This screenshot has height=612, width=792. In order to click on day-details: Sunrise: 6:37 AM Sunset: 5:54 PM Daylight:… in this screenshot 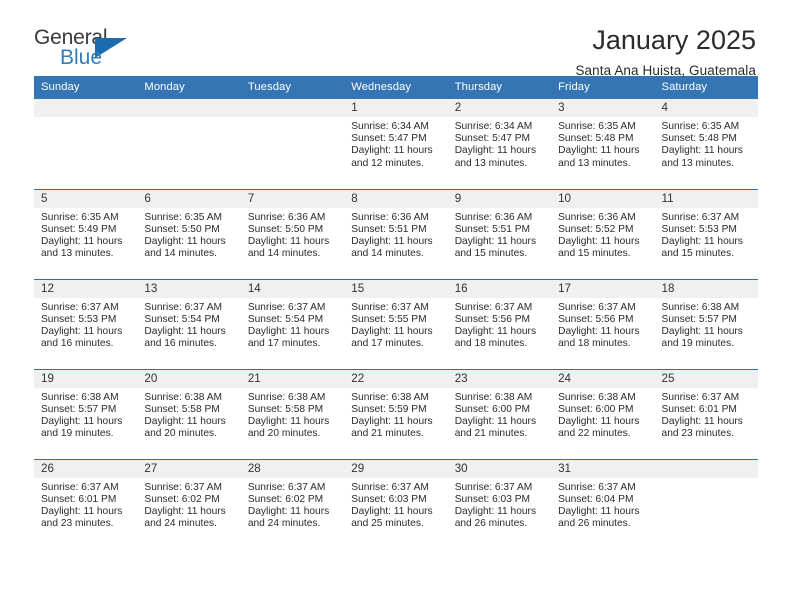, I will do `click(292, 324)`.